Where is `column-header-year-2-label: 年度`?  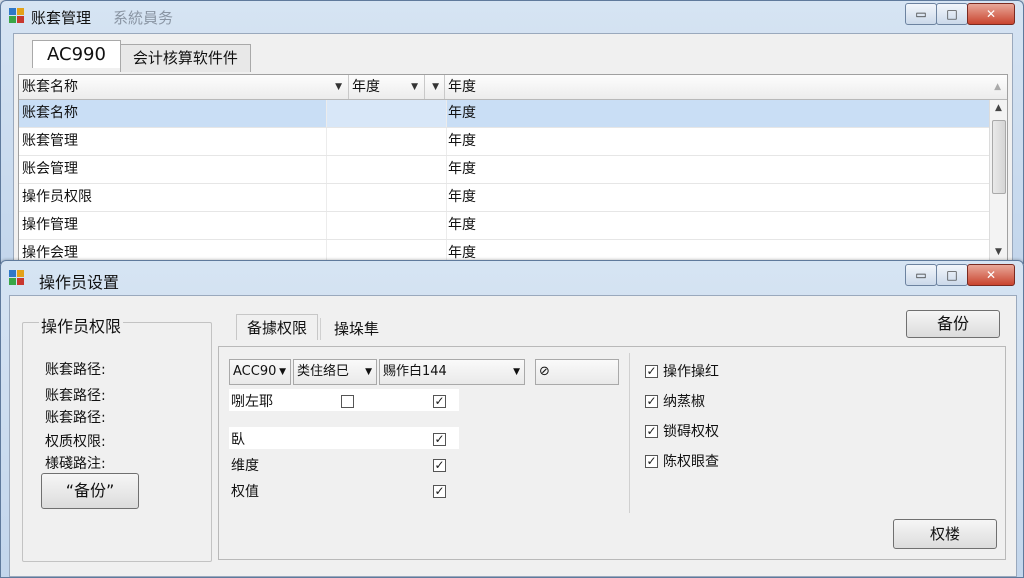
column-header-year-2-label: 年度 is located at coordinates (462, 87).